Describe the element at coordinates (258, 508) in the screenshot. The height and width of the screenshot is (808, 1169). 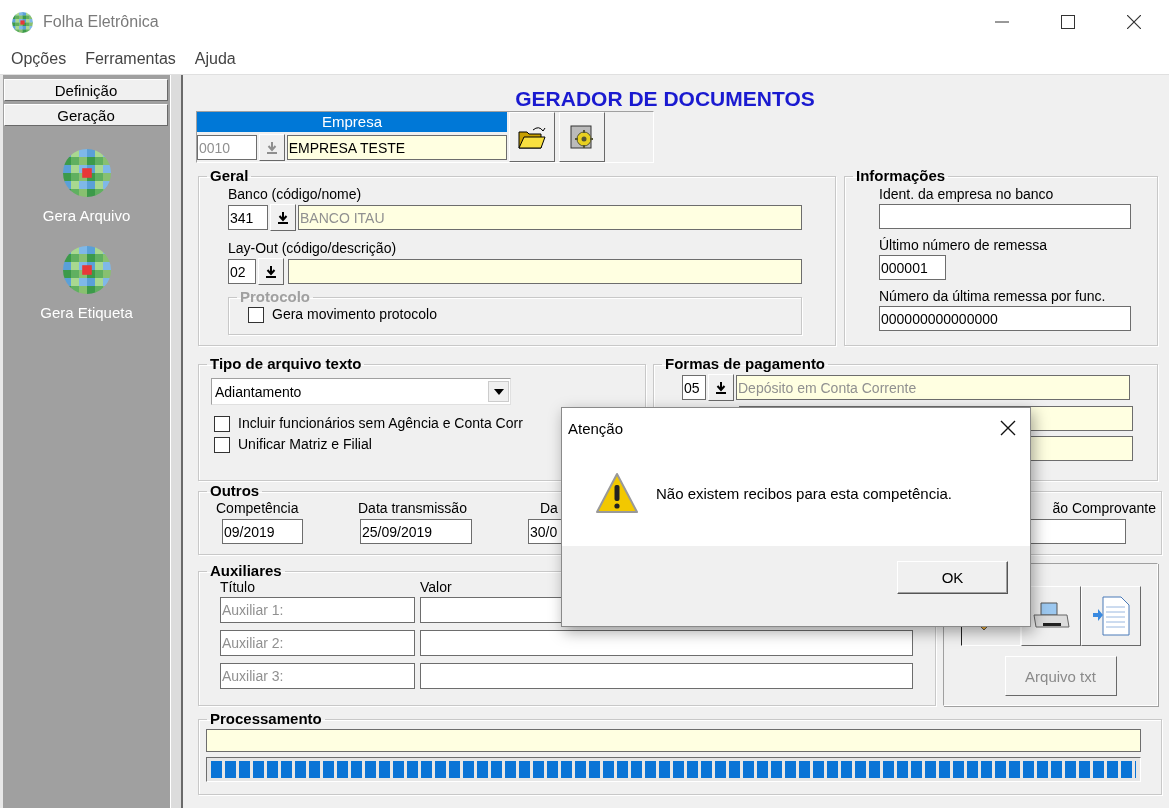
I see `field-label: Competência` at that location.